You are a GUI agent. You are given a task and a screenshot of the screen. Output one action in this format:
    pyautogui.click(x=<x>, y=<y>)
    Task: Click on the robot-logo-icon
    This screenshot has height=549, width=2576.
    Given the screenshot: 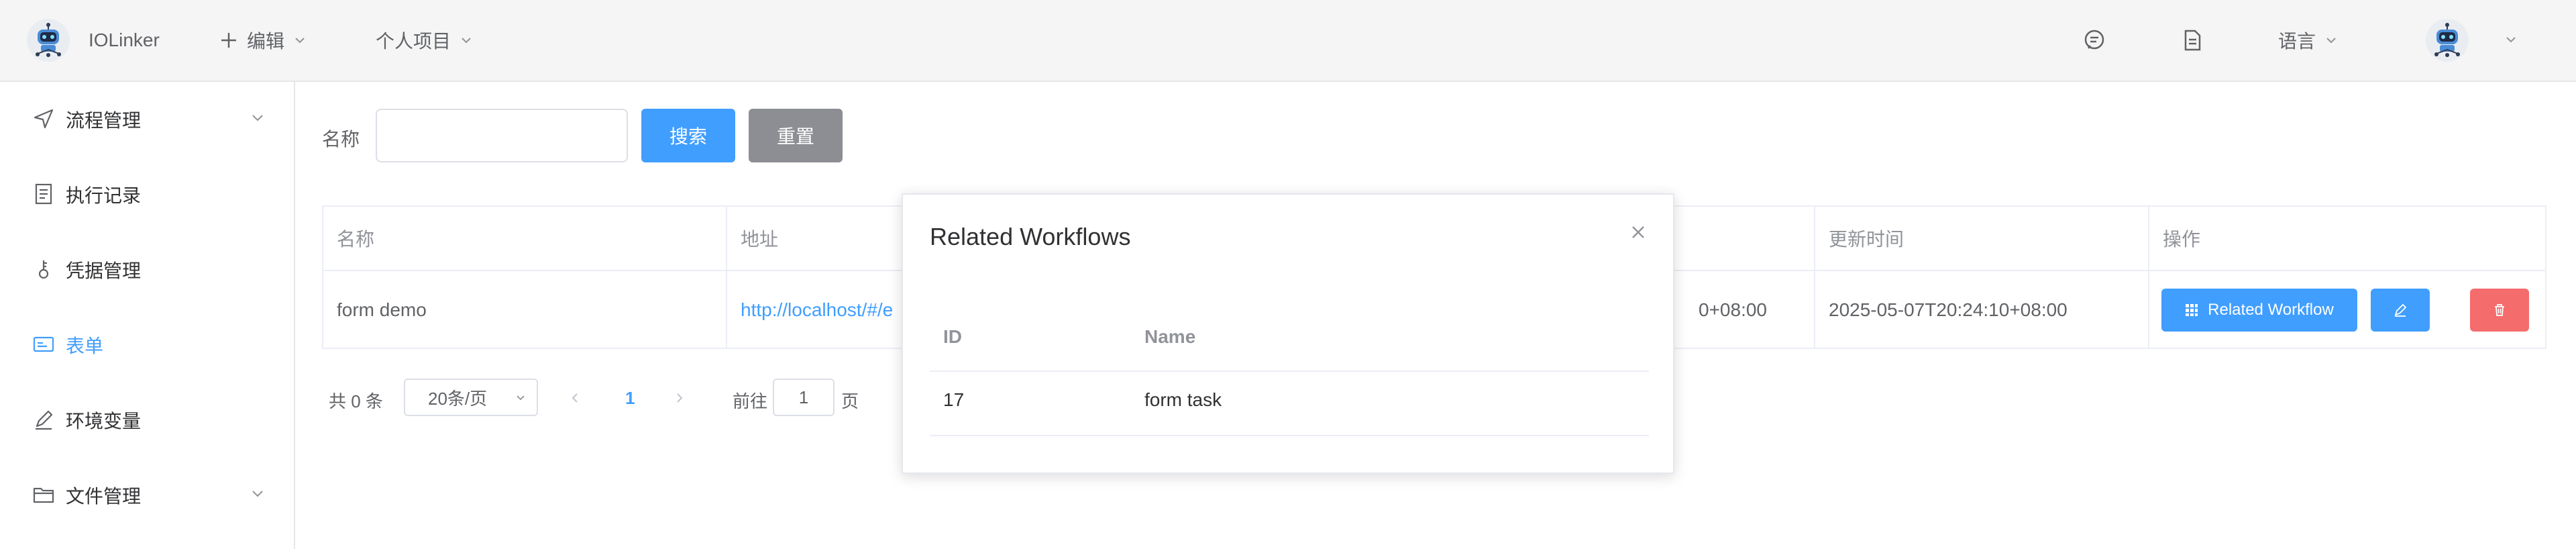 What is the action you would take?
    pyautogui.click(x=48, y=40)
    